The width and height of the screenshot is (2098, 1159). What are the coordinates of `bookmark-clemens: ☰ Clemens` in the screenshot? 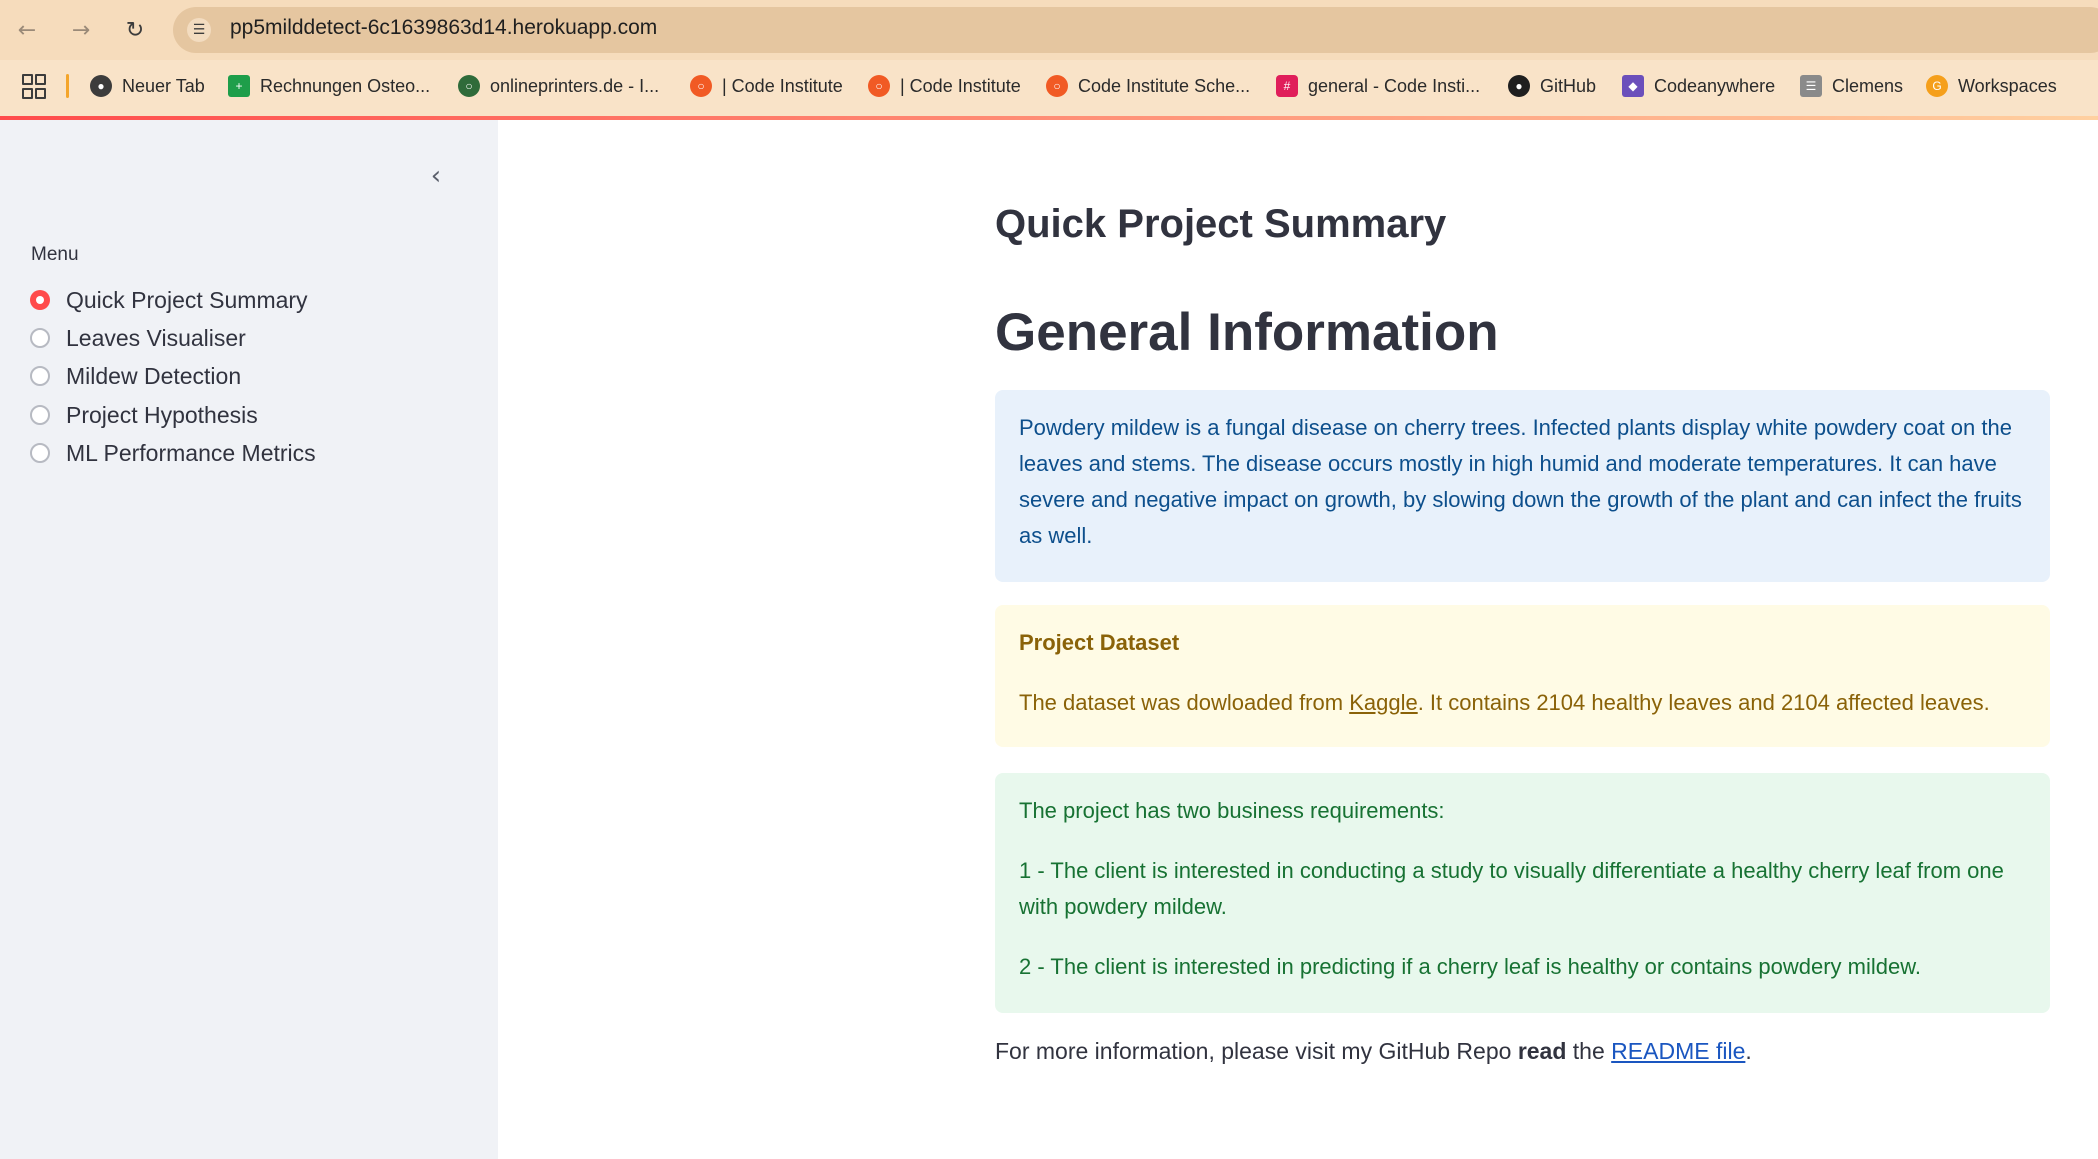 It's located at (1851, 86).